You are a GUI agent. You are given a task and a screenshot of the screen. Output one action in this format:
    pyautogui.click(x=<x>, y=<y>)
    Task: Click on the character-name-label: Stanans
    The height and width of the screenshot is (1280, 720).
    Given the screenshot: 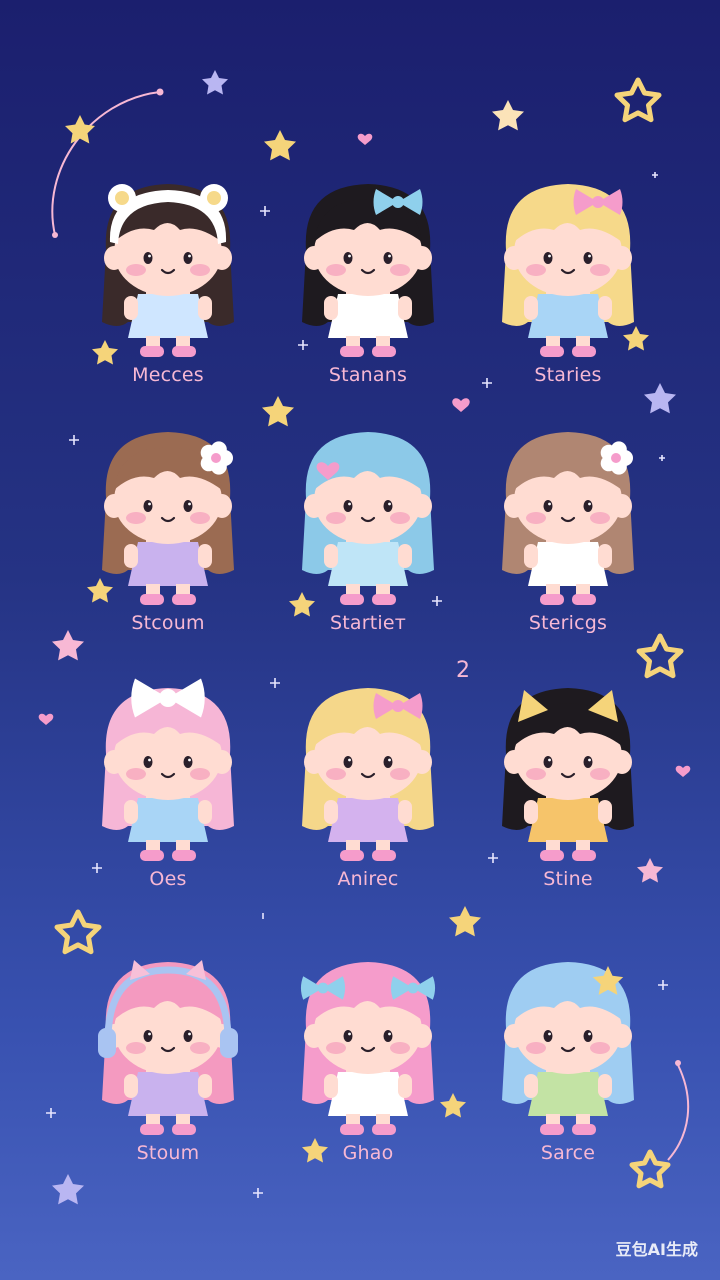 What is the action you would take?
    pyautogui.click(x=368, y=375)
    